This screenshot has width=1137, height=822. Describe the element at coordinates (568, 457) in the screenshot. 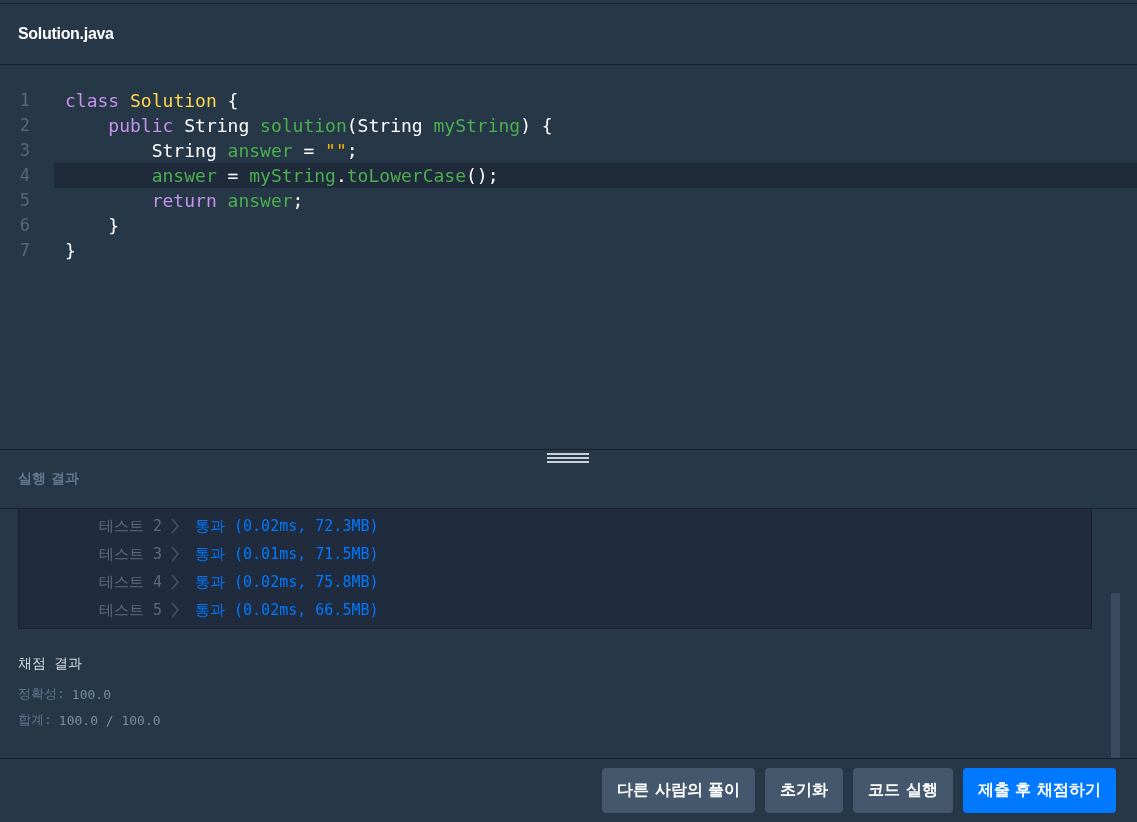

I see `resize-handle` at that location.